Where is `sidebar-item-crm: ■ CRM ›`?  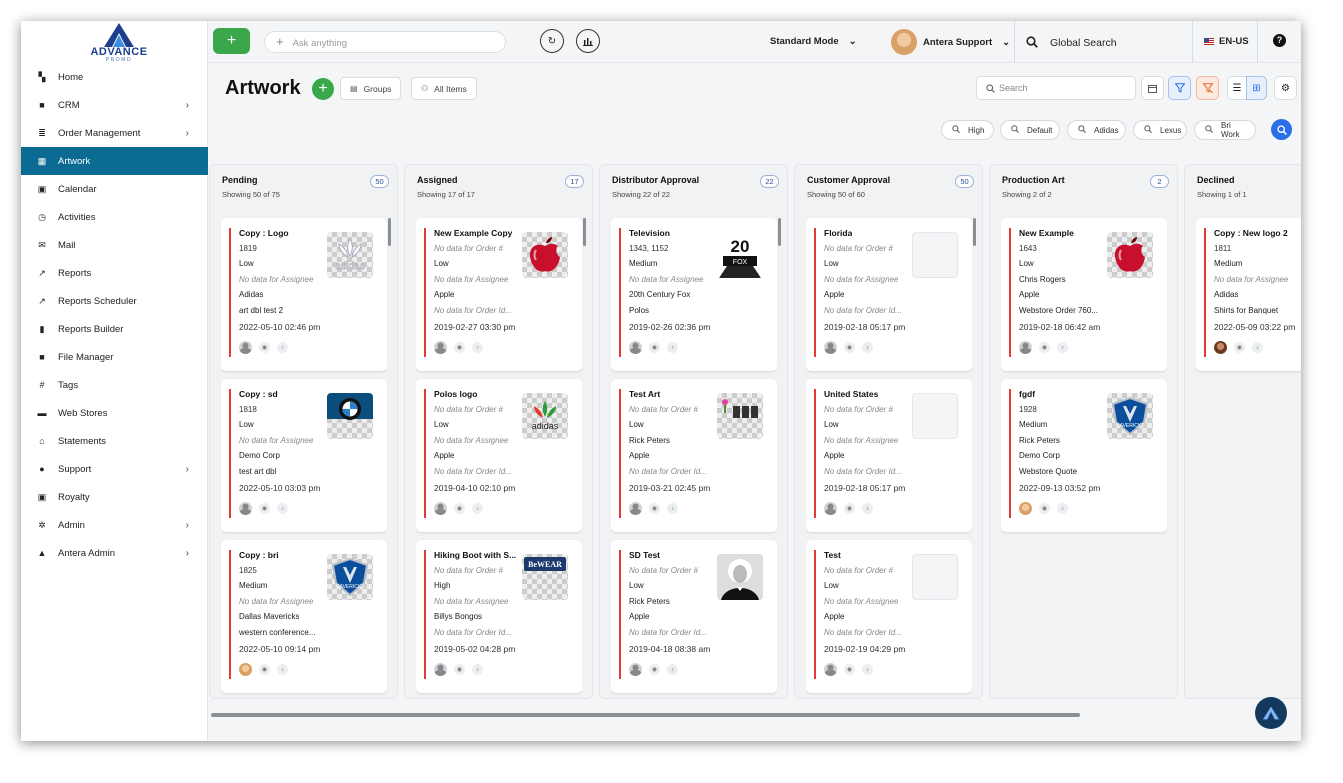
sidebar-item-crm: ■ CRM › is located at coordinates (114, 105).